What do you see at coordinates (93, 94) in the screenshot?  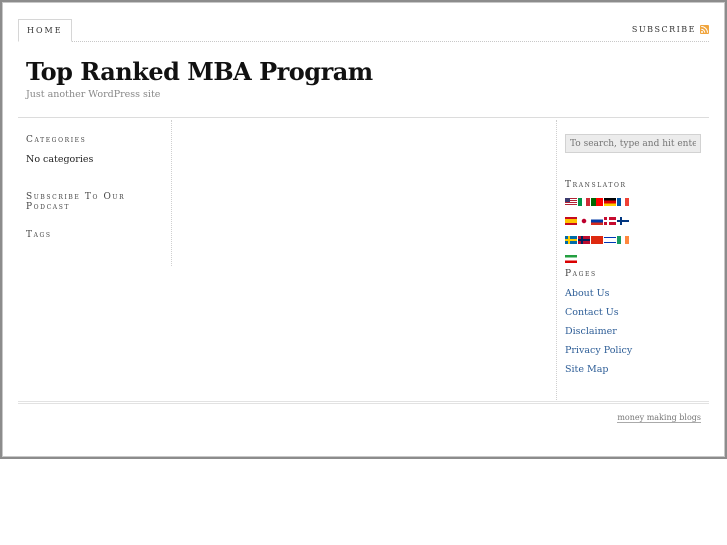 I see `site-tagline: Just another WordPress site` at bounding box center [93, 94].